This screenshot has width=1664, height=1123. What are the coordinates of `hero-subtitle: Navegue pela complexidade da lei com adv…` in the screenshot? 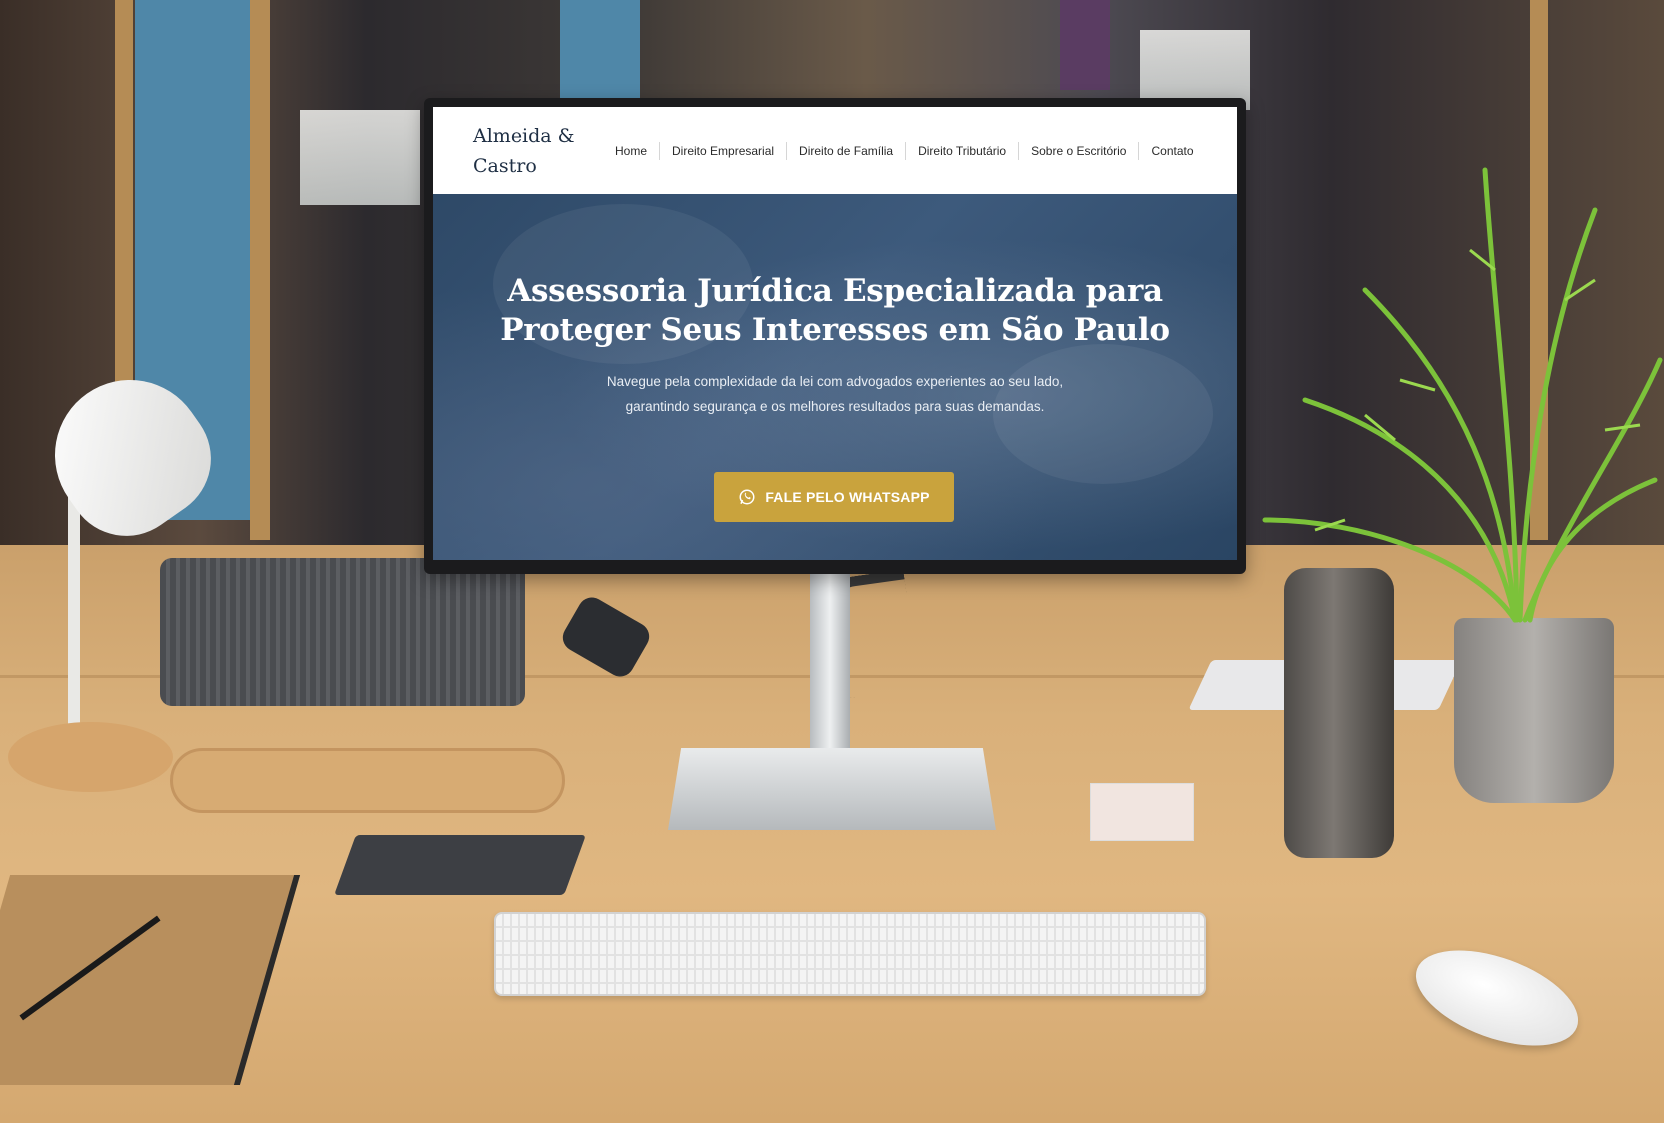 It's located at (835, 394).